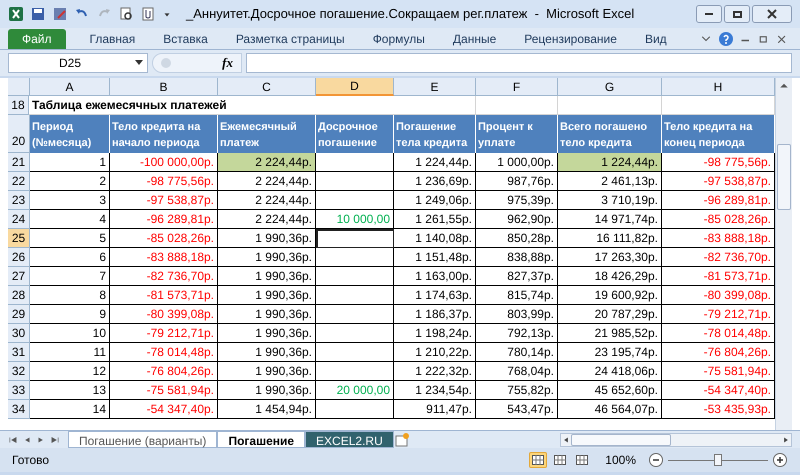 The image size is (800, 475). Describe the element at coordinates (726, 39) in the screenshot. I see `help-icon` at that location.